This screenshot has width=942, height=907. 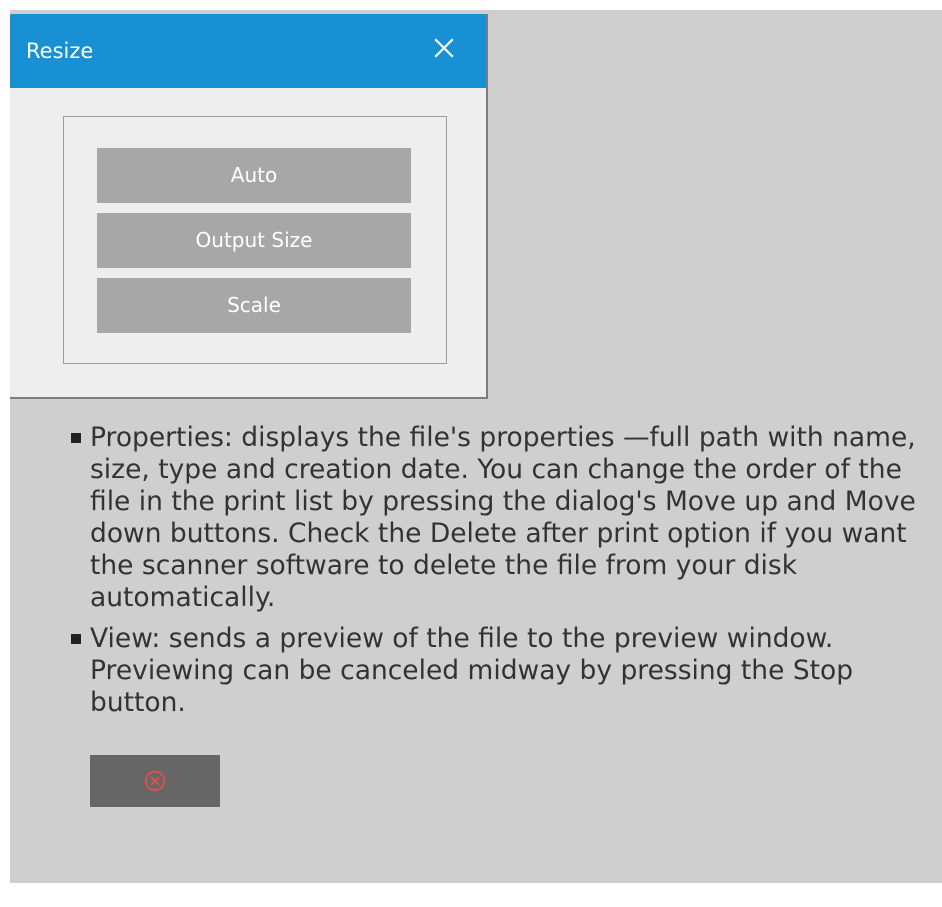 I want to click on output-size-button: Output Size, so click(x=254, y=240).